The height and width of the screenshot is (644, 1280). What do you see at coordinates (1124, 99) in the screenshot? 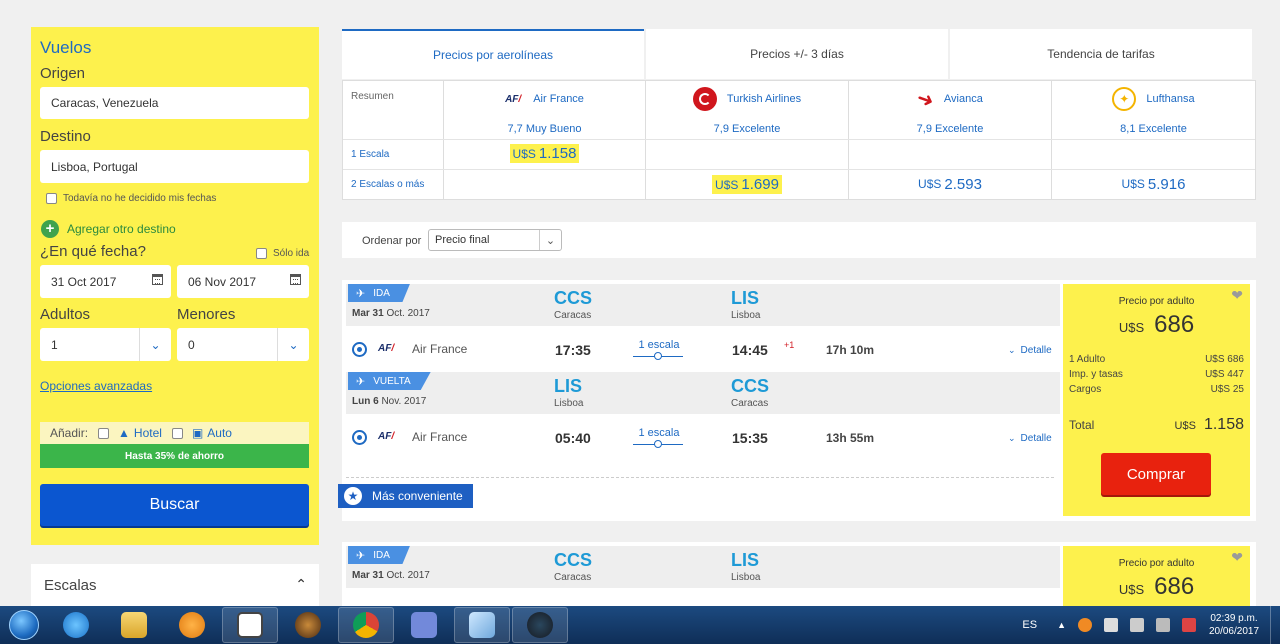
I see `lufthansa-logo: ✦` at bounding box center [1124, 99].